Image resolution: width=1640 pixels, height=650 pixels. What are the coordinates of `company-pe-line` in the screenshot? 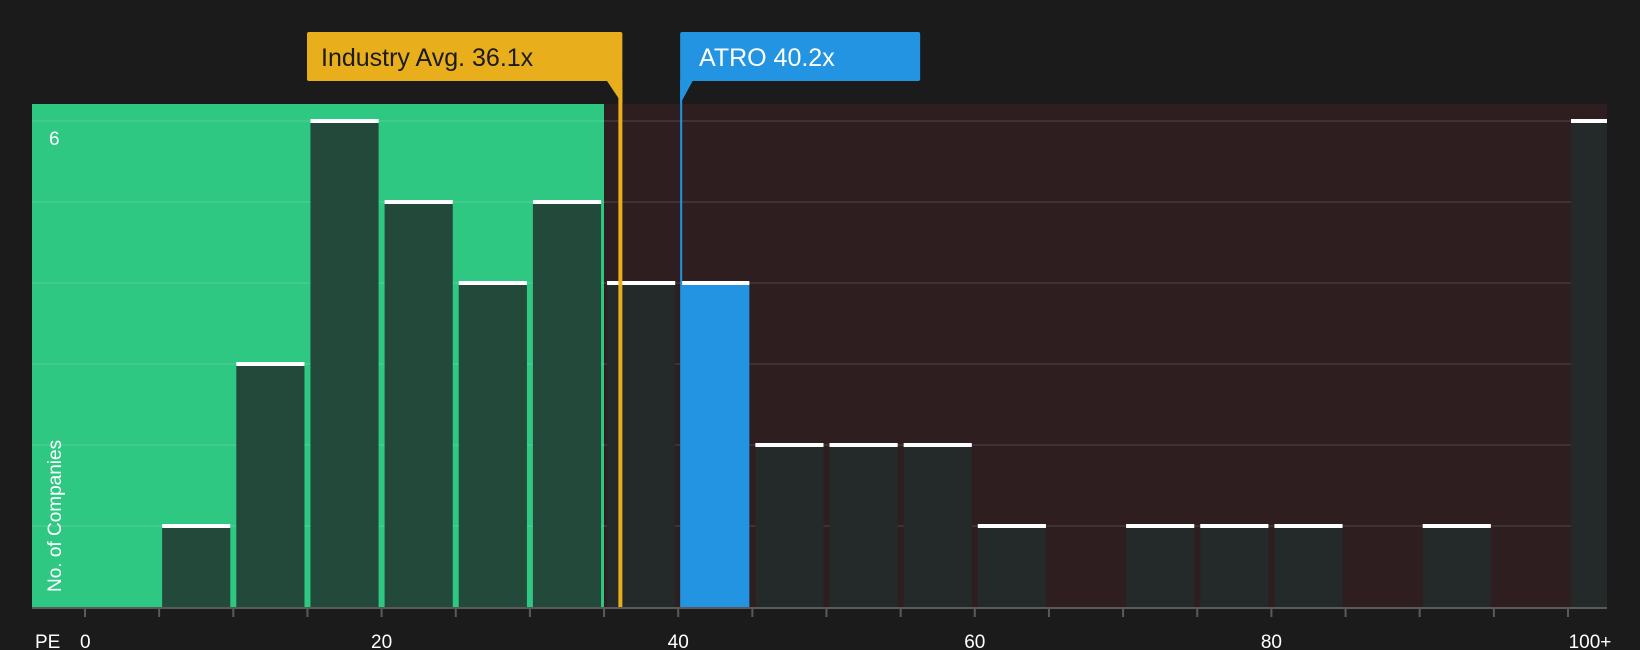 It's located at (681, 343).